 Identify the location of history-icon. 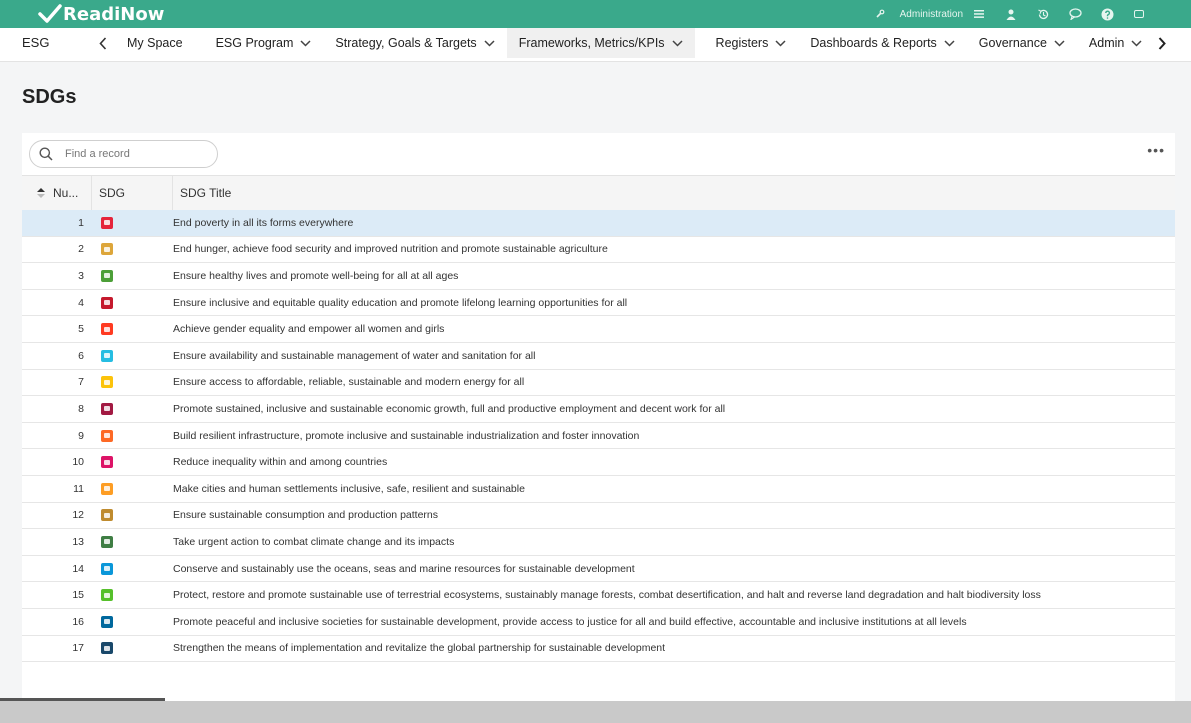
(1043, 14).